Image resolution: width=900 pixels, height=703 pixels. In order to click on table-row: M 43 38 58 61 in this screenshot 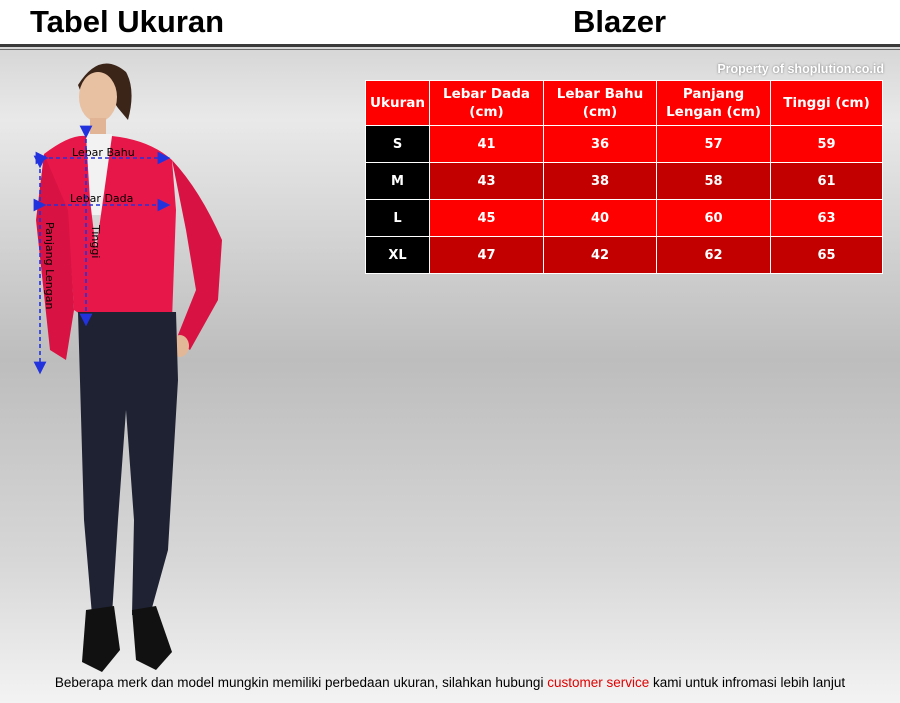, I will do `click(624, 181)`.